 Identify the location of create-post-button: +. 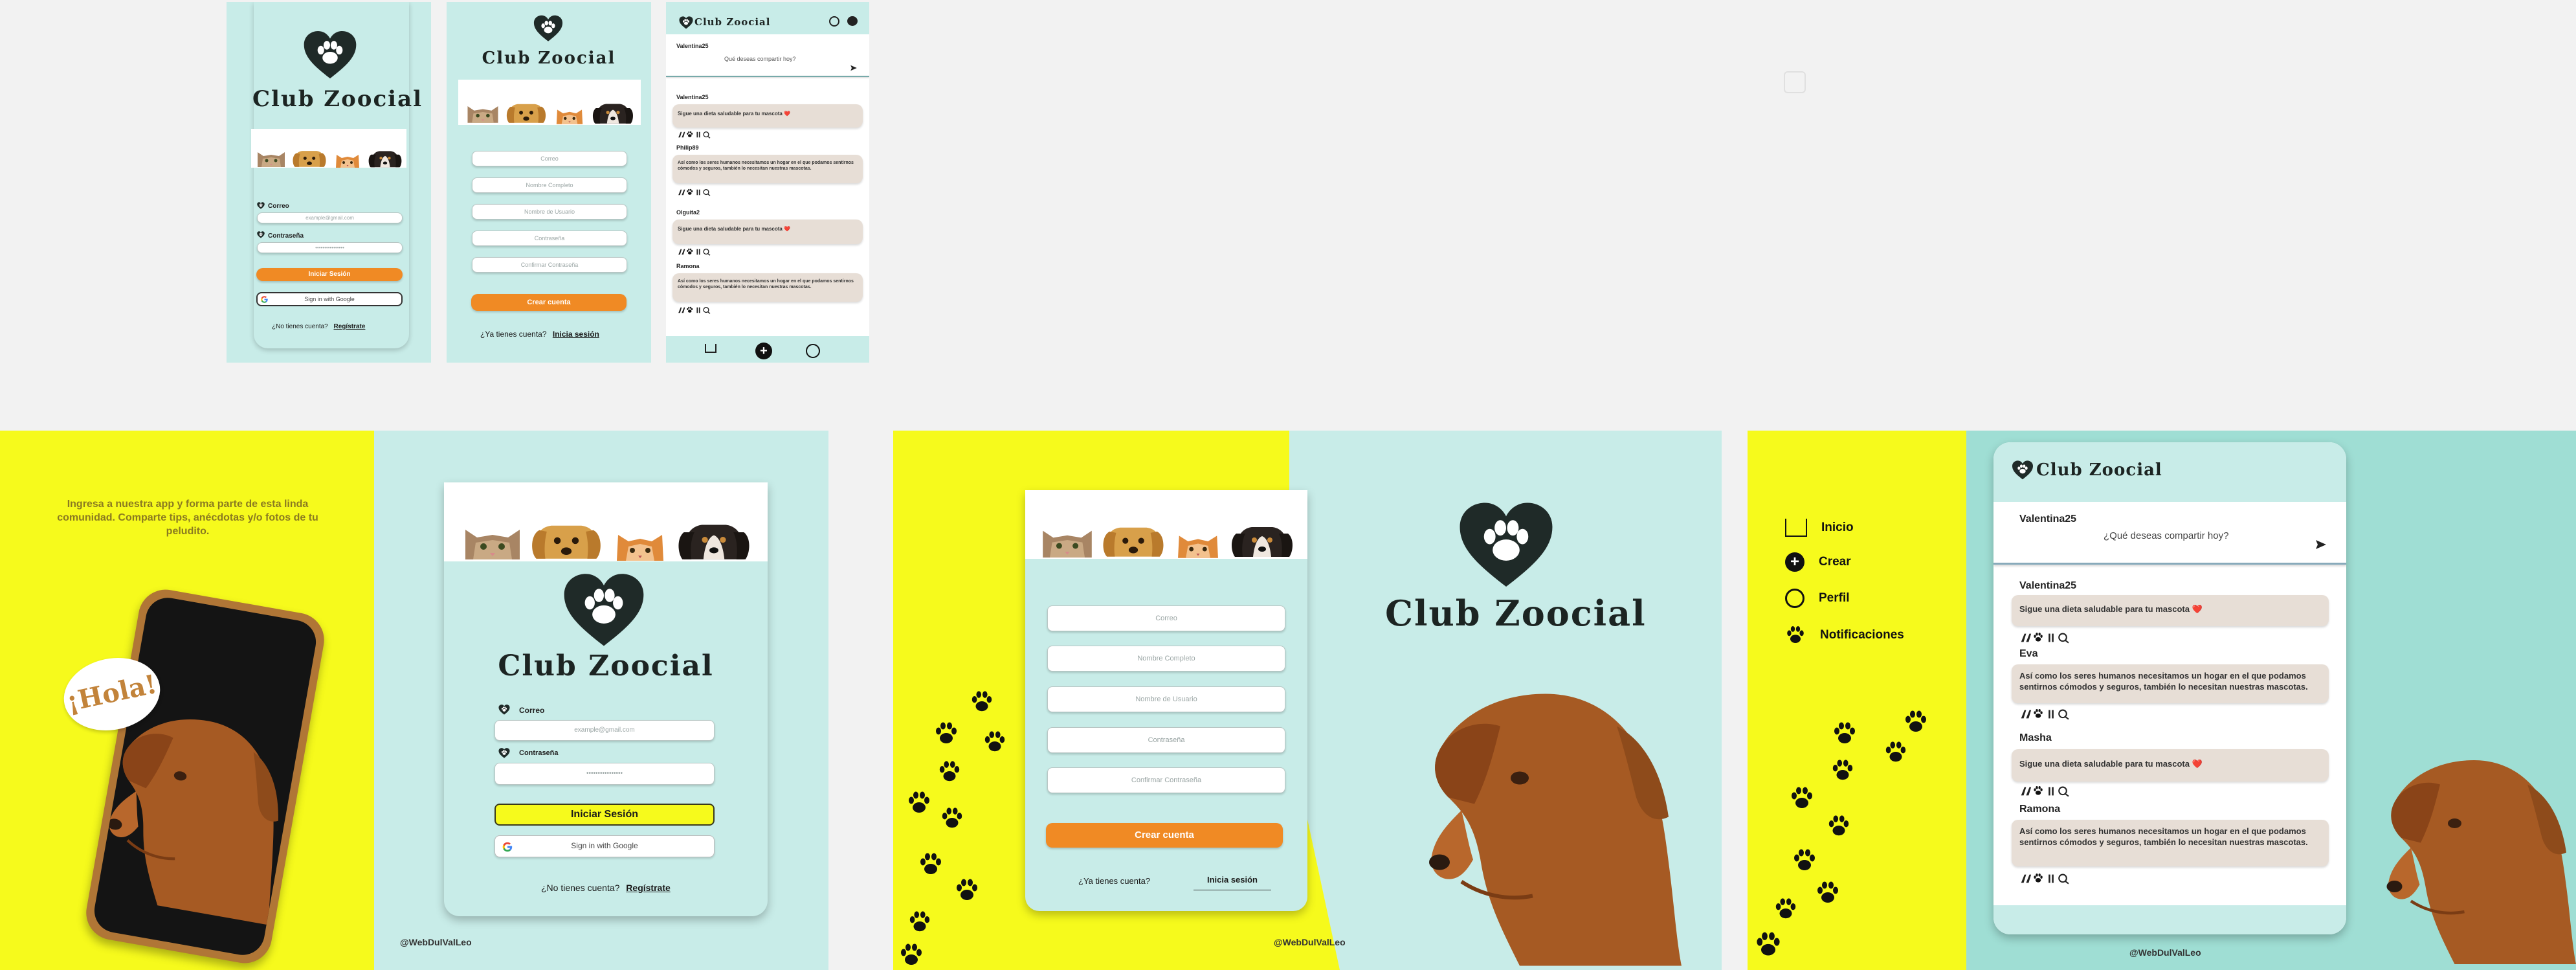
(763, 351).